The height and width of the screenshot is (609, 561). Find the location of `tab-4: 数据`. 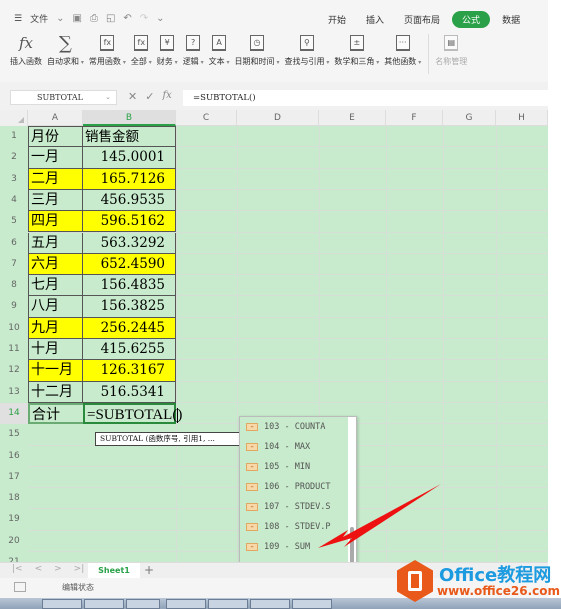

tab-4: 数据 is located at coordinates (511, 19).